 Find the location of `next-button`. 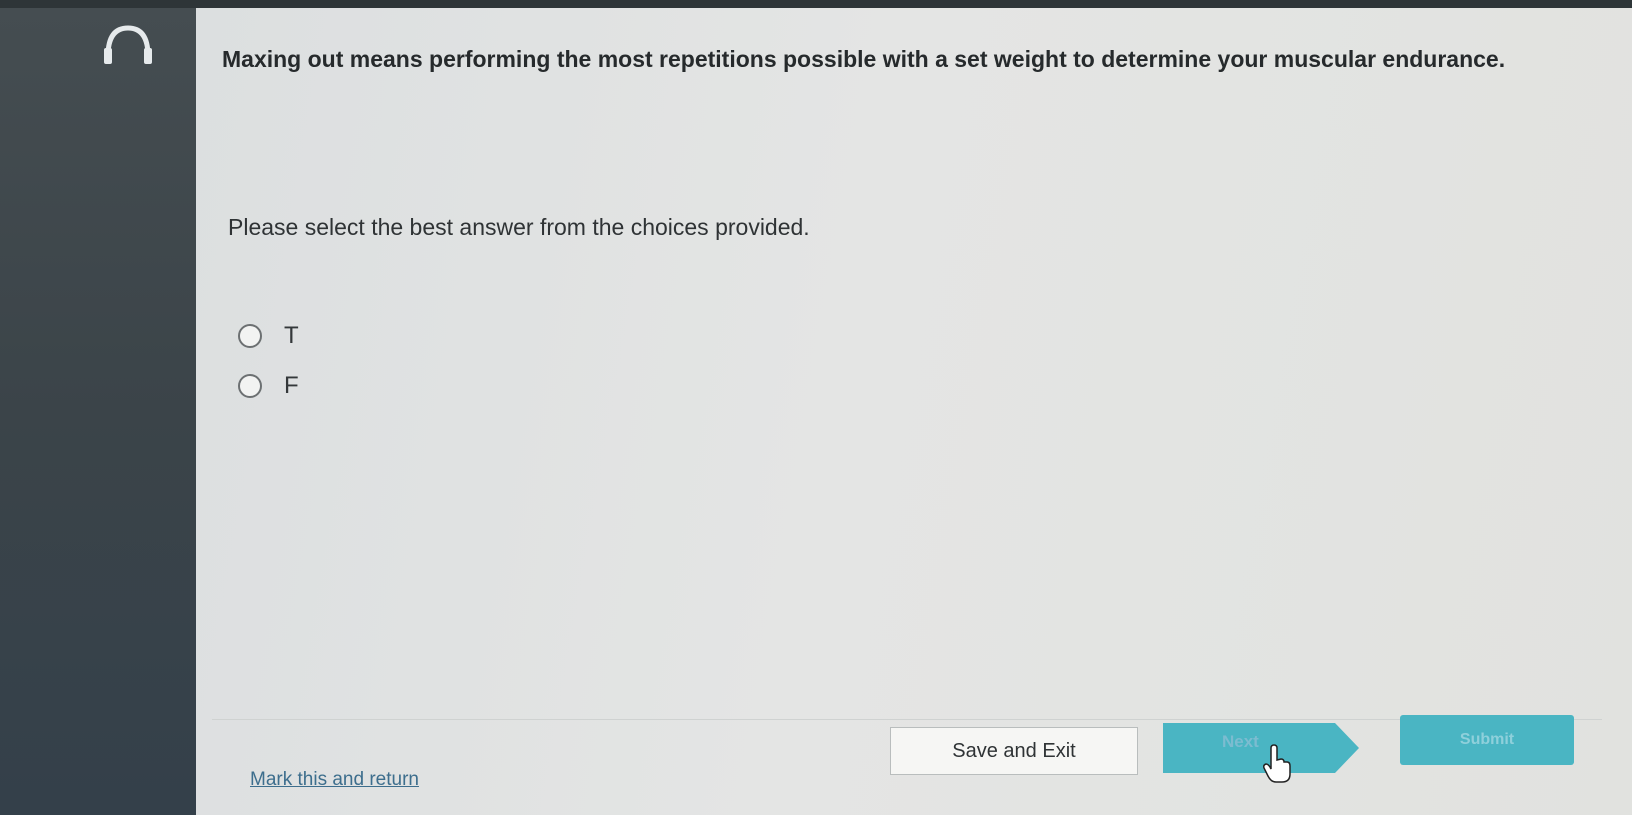

next-button is located at coordinates (1261, 748).